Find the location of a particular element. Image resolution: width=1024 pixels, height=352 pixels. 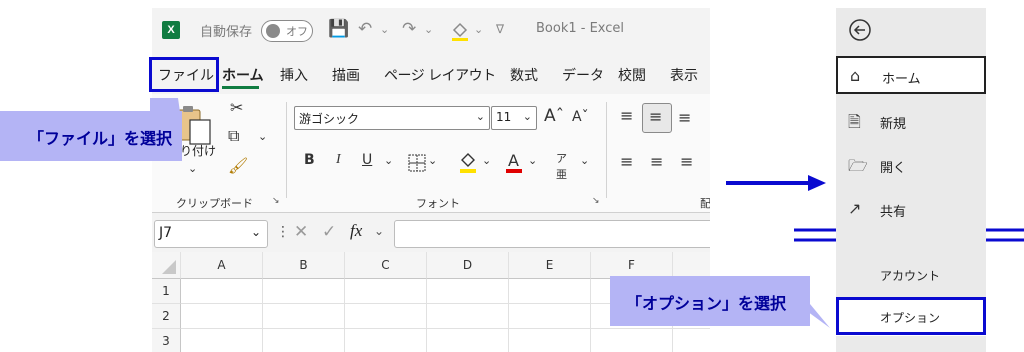

format-painter-icon: 🖌 is located at coordinates (238, 165).